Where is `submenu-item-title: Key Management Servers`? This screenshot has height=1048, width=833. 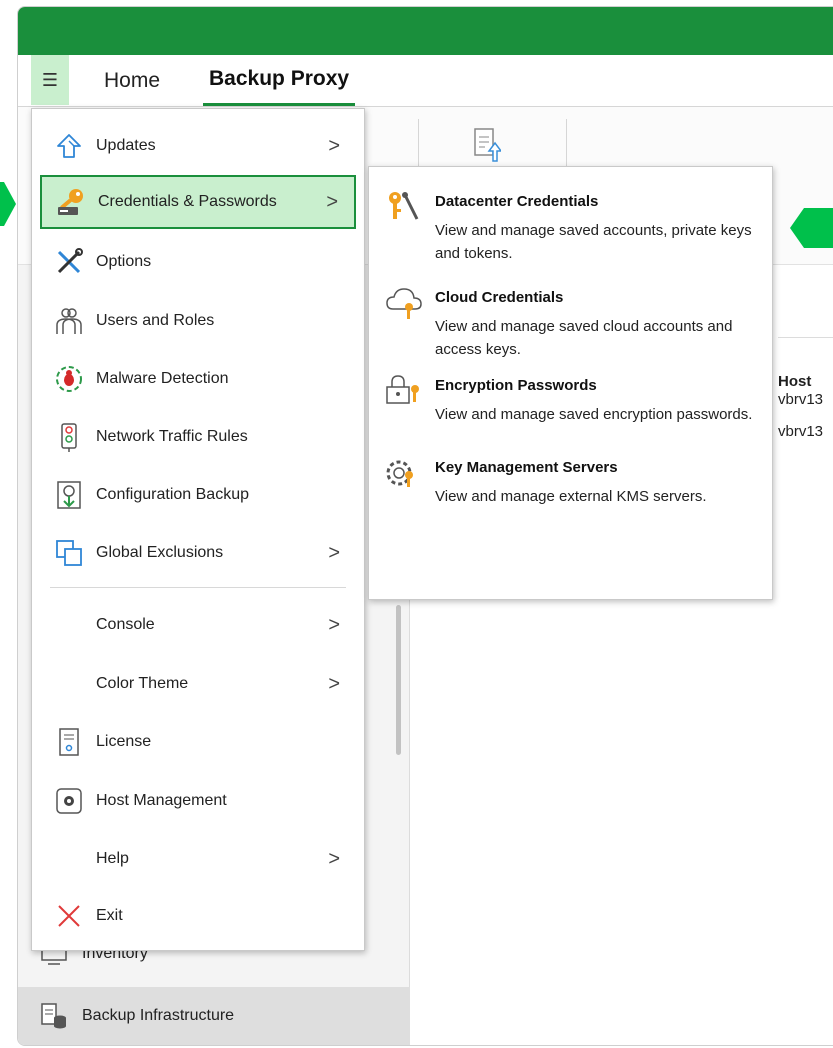 submenu-item-title: Key Management Servers is located at coordinates (526, 467).